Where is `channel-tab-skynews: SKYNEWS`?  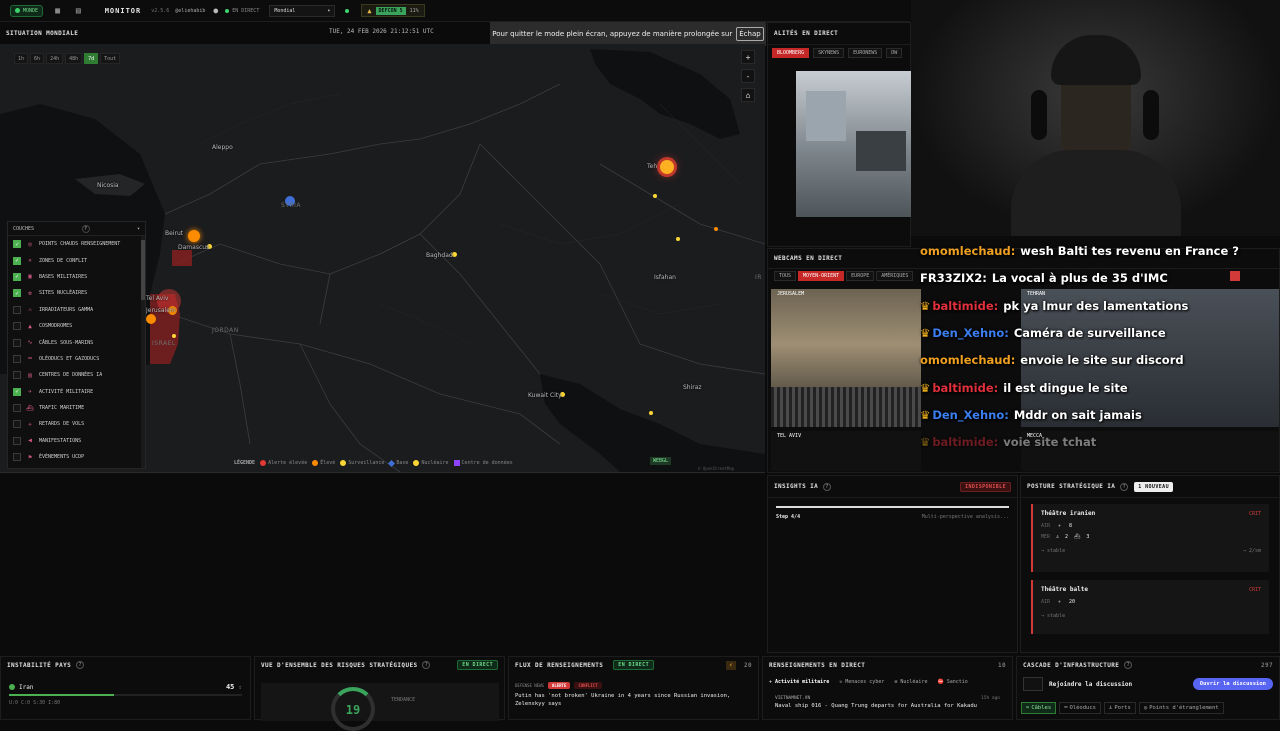 channel-tab-skynews: SKYNEWS is located at coordinates (829, 53).